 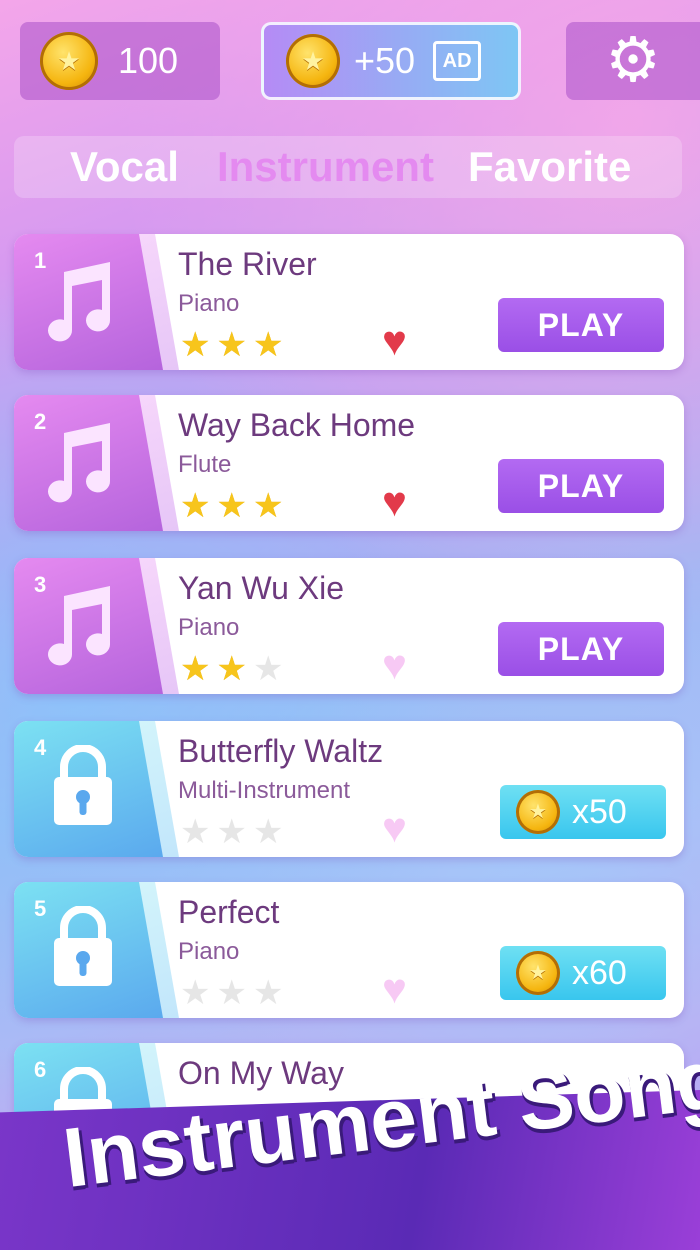 What do you see at coordinates (148, 60) in the screenshot?
I see `coin-balance-value: 100` at bounding box center [148, 60].